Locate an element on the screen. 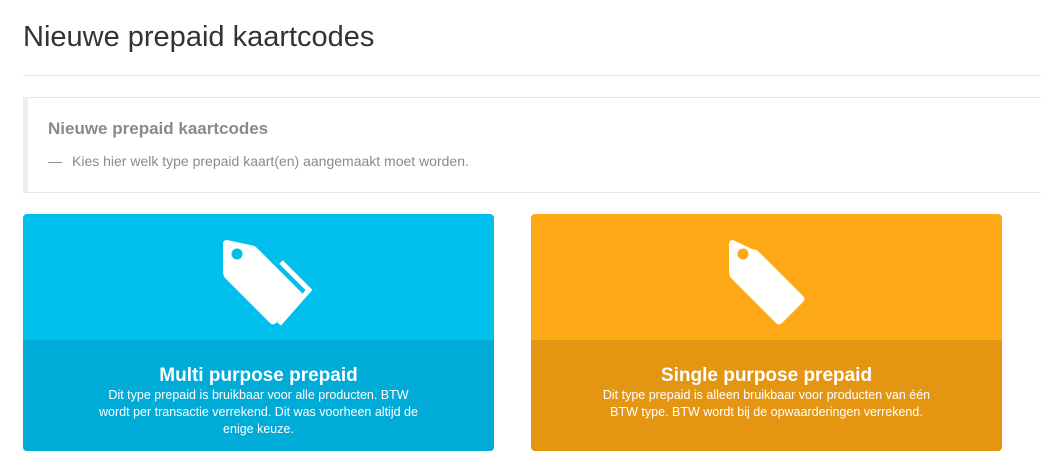 This screenshot has height=470, width=1041. callout-dash: — is located at coordinates (55, 161).